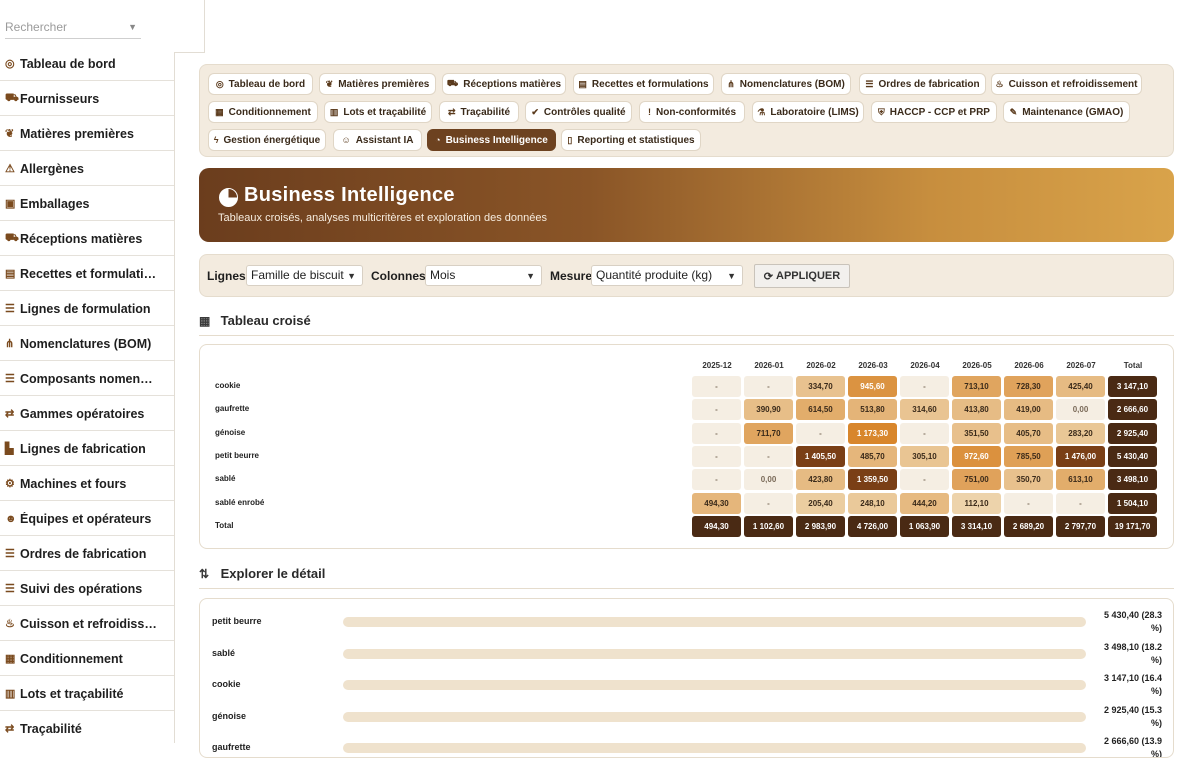 This screenshot has height=758, width=1200. What do you see at coordinates (55, 203) in the screenshot?
I see `sidebar-item-label: Emballages` at bounding box center [55, 203].